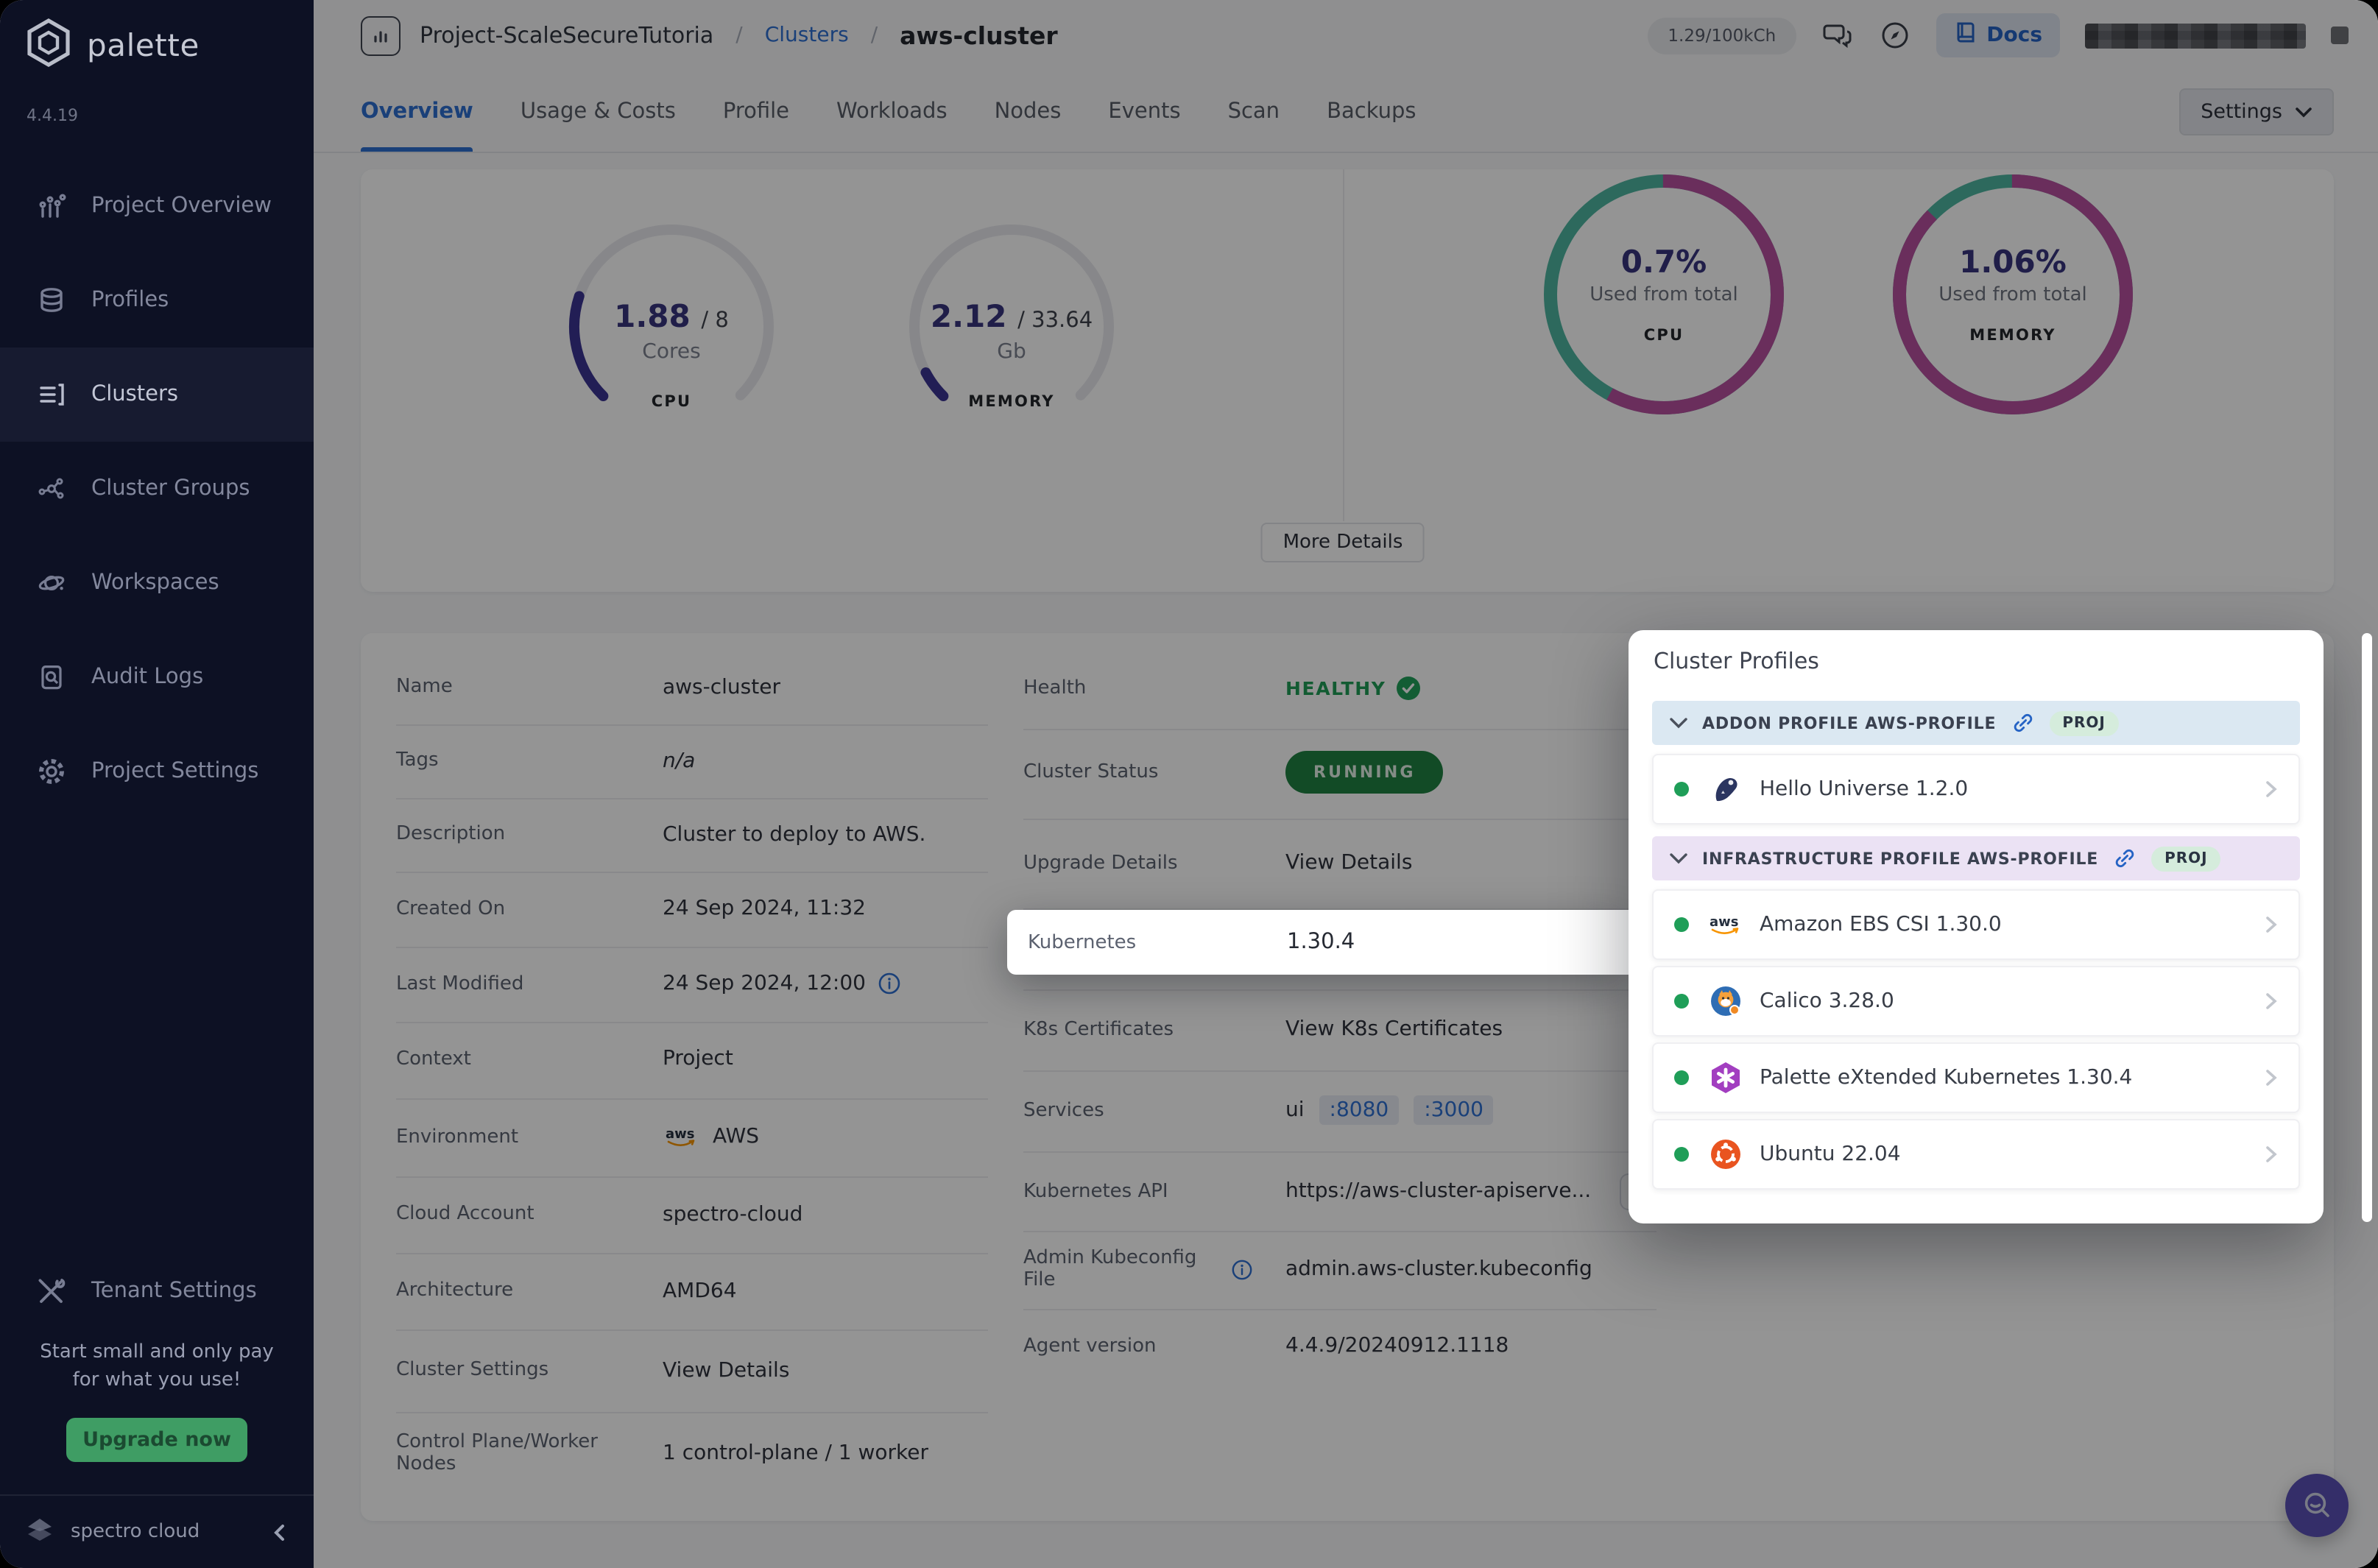 This screenshot has width=2378, height=1568. Describe the element at coordinates (52, 677) in the screenshot. I see `audit-logs-icon` at that location.